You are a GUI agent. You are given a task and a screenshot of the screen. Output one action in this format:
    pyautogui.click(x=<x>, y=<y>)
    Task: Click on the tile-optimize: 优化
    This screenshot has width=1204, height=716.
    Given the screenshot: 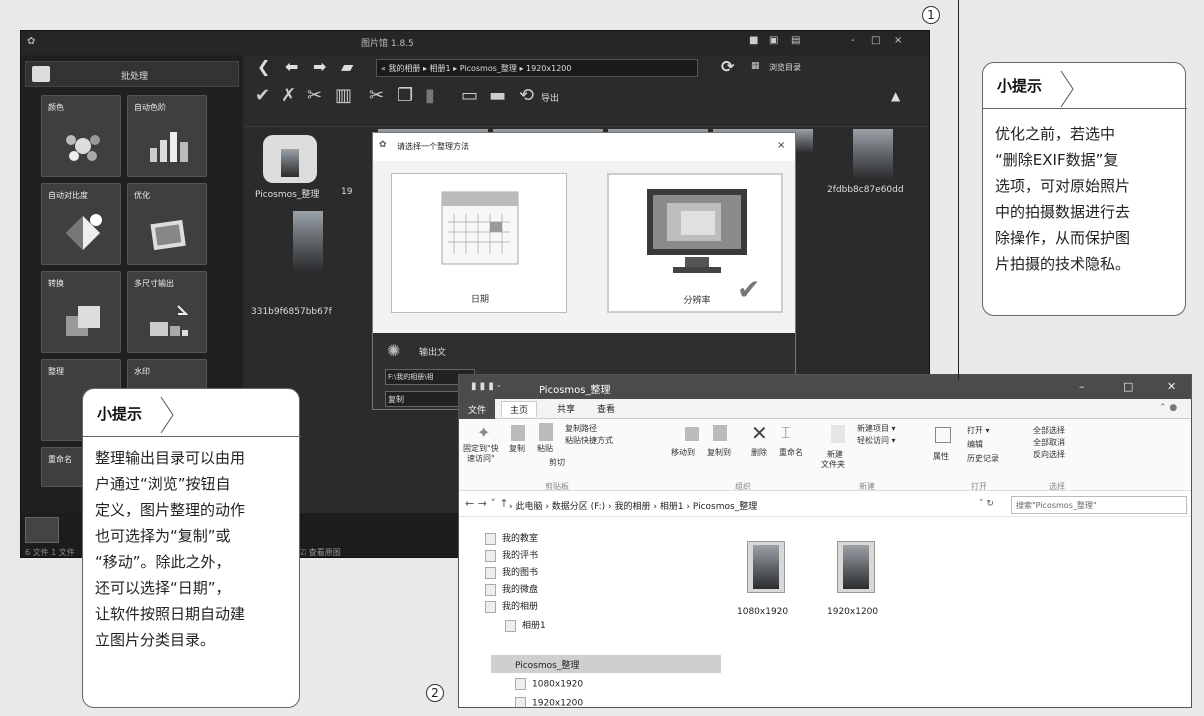 What is the action you would take?
    pyautogui.click(x=167, y=224)
    